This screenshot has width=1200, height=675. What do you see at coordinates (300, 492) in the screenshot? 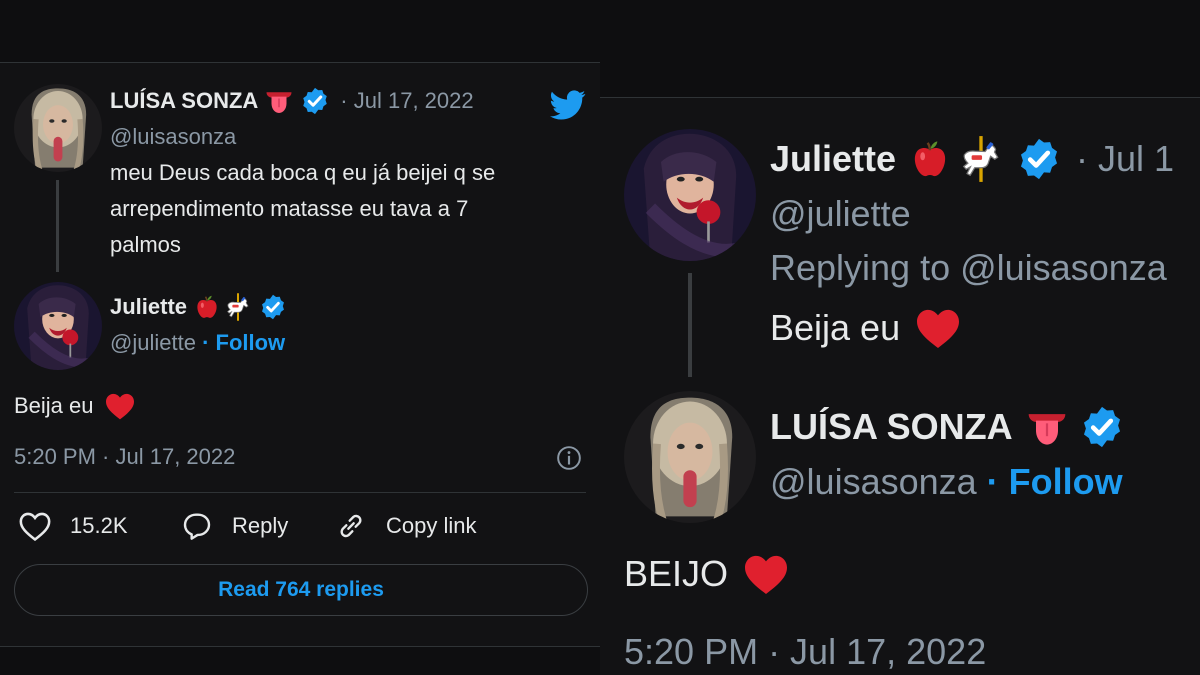
I see `actions-top-divider` at bounding box center [300, 492].